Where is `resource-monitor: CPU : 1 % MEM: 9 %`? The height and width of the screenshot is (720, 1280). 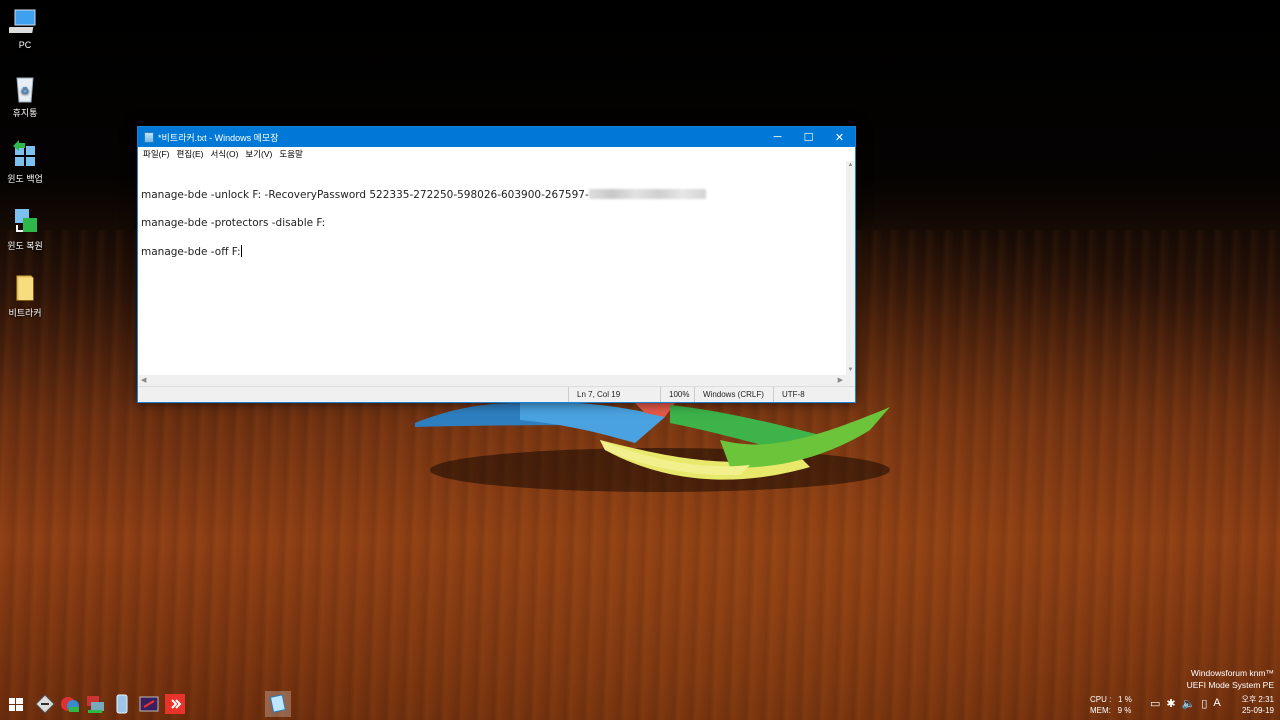 resource-monitor: CPU : 1 % MEM: 9 % is located at coordinates (1111, 705).